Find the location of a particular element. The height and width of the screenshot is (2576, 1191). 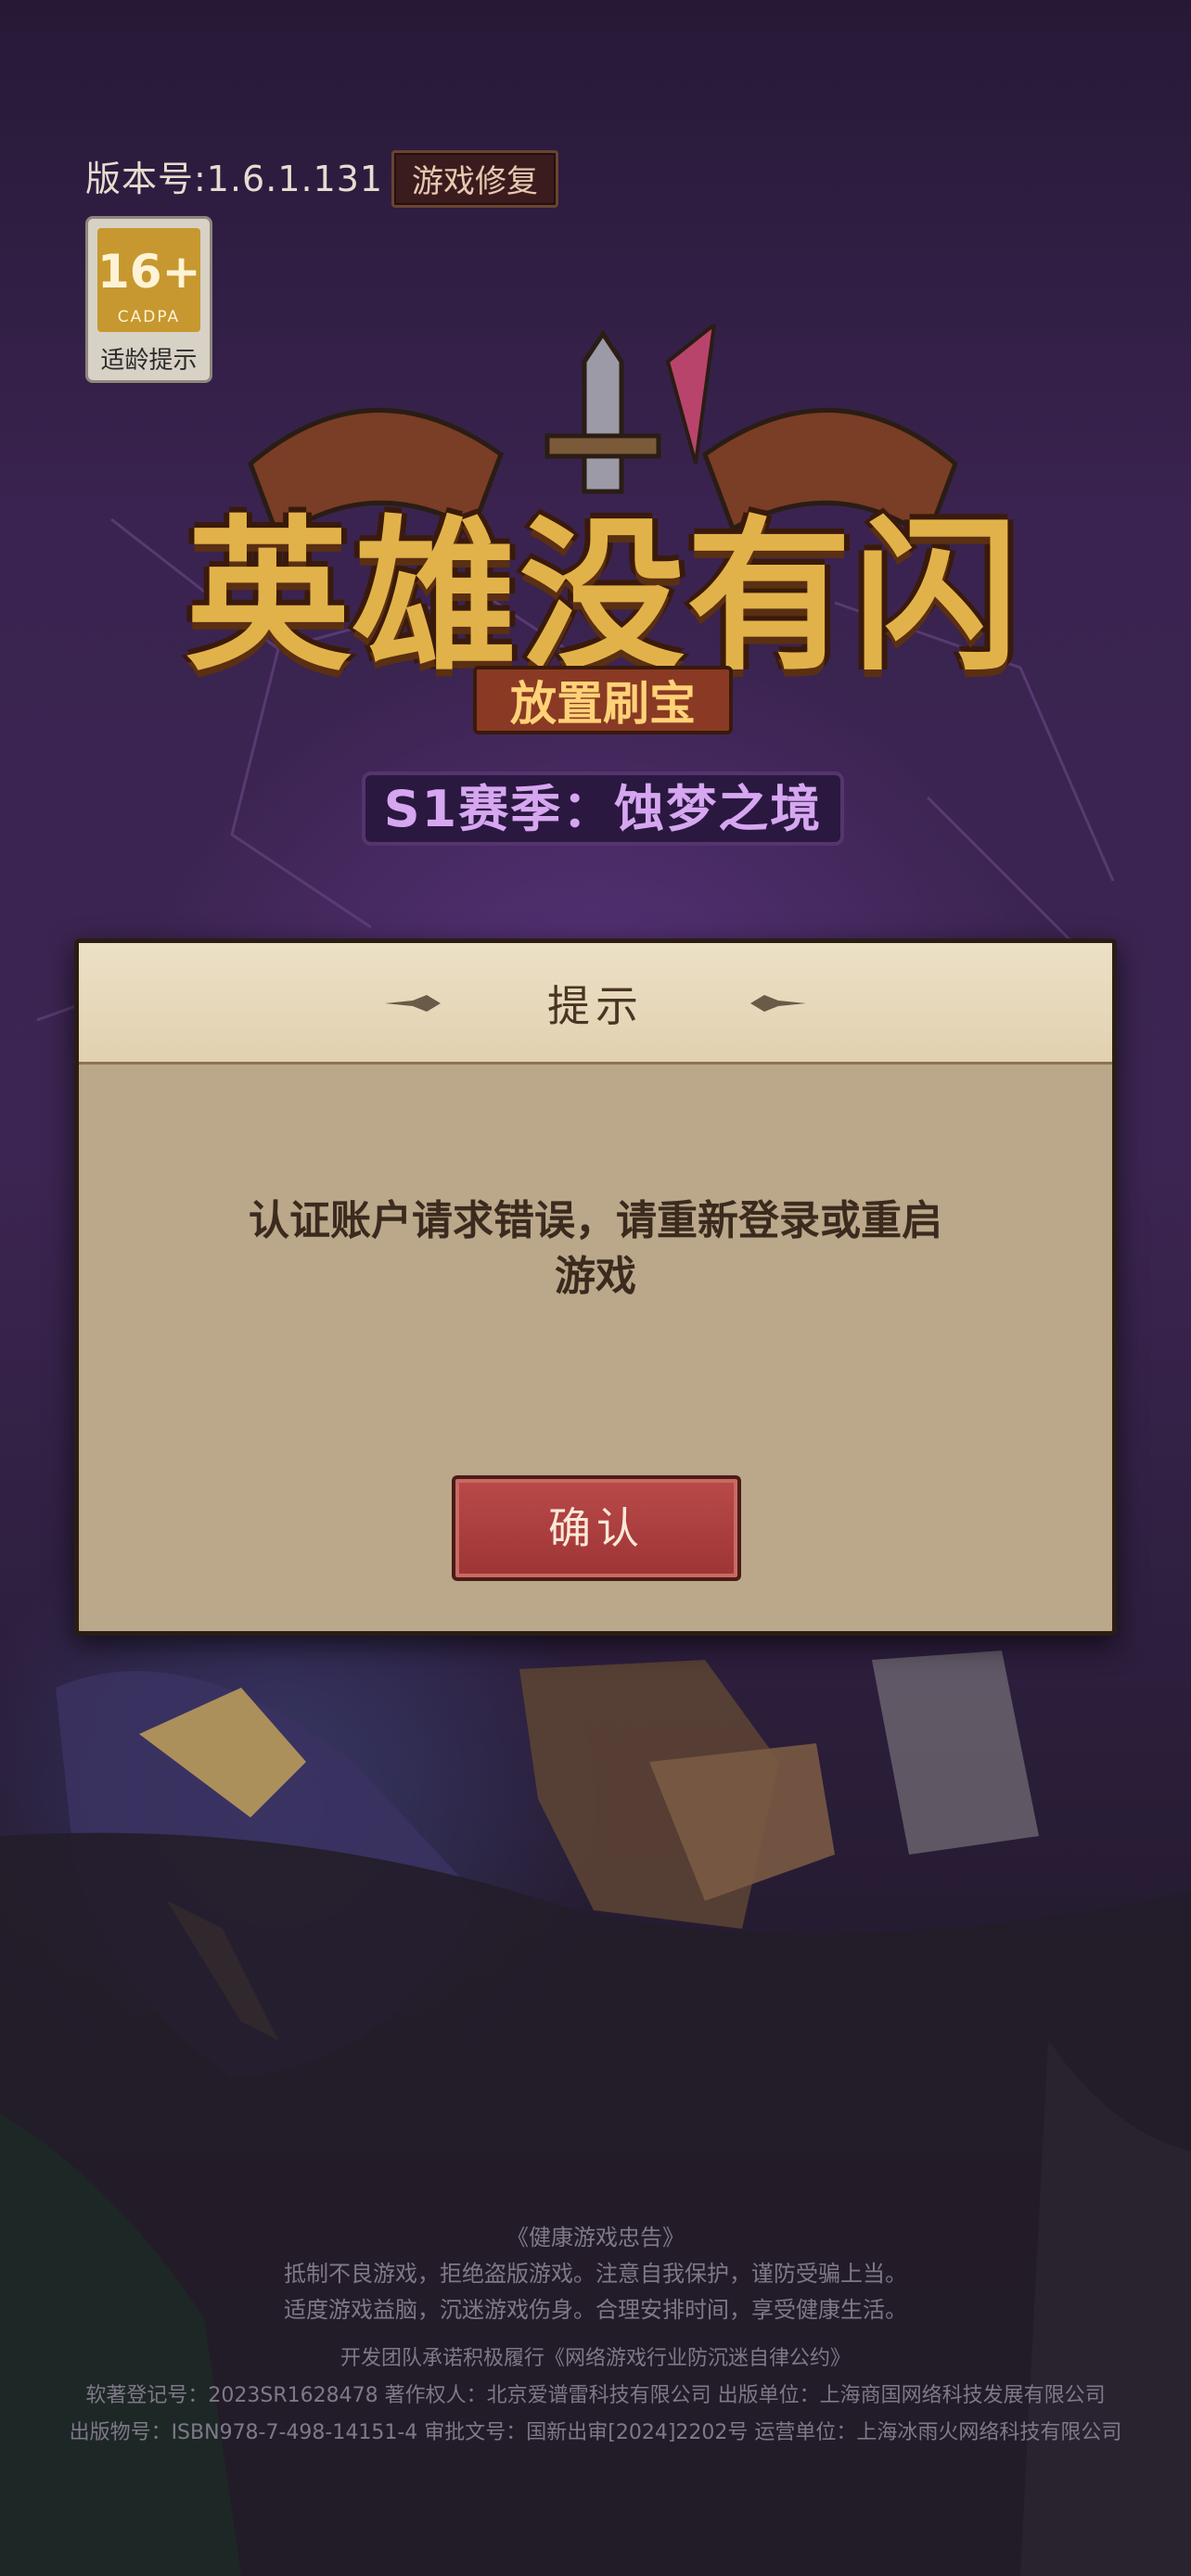

right-ornament-icon is located at coordinates (778, 1004).